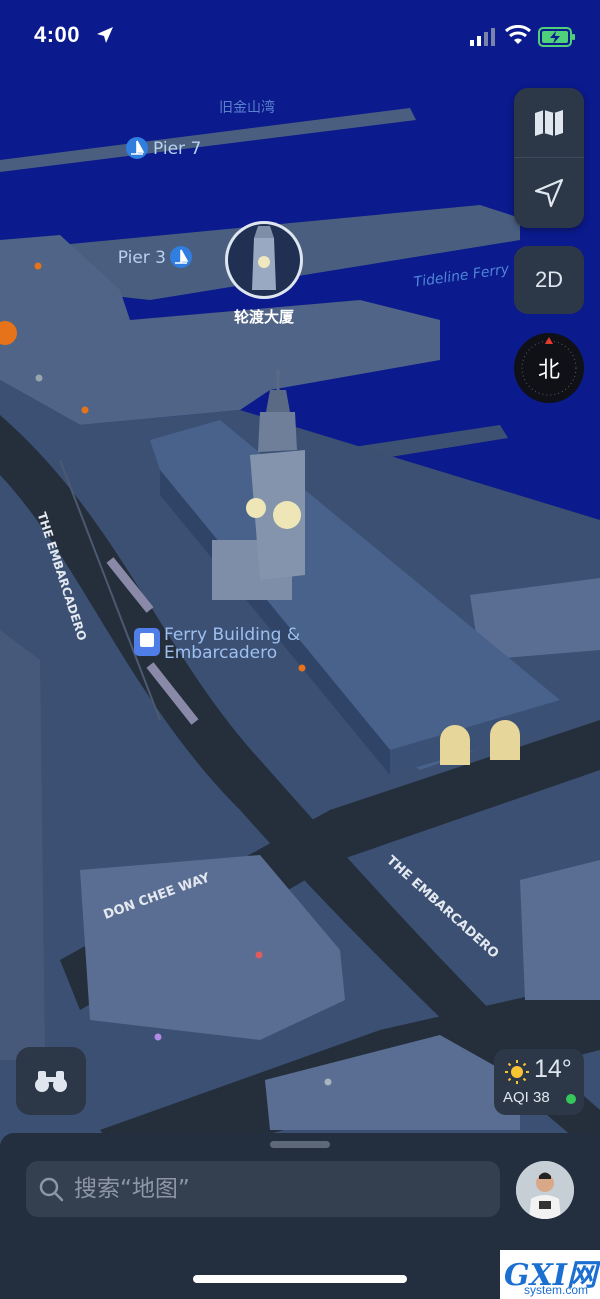  I want to click on map-controls, so click(549, 158).